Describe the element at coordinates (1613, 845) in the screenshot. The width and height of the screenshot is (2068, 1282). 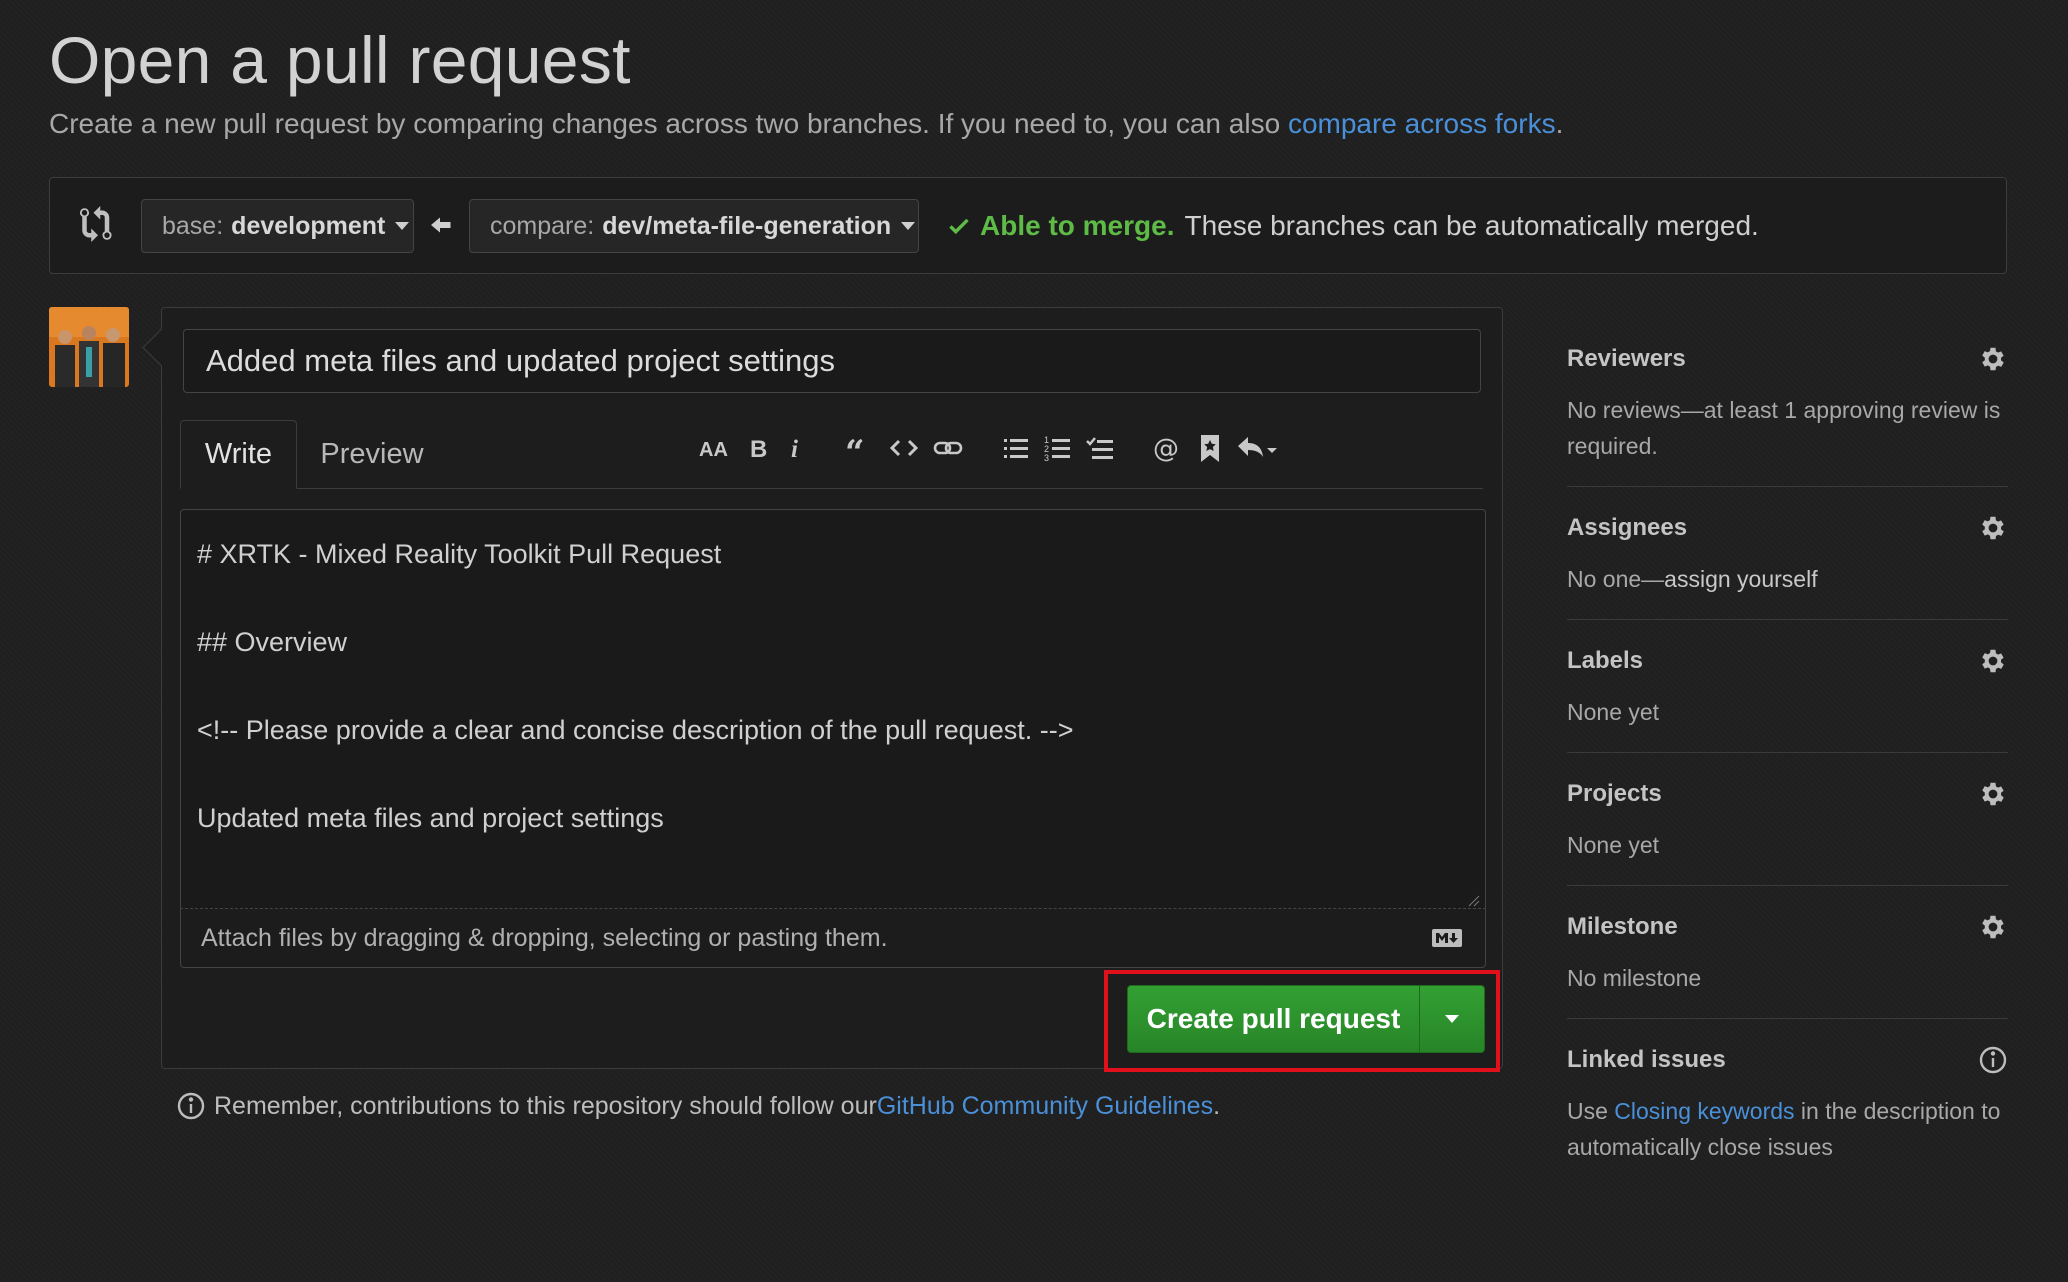
I see `projects-body: None yet` at that location.